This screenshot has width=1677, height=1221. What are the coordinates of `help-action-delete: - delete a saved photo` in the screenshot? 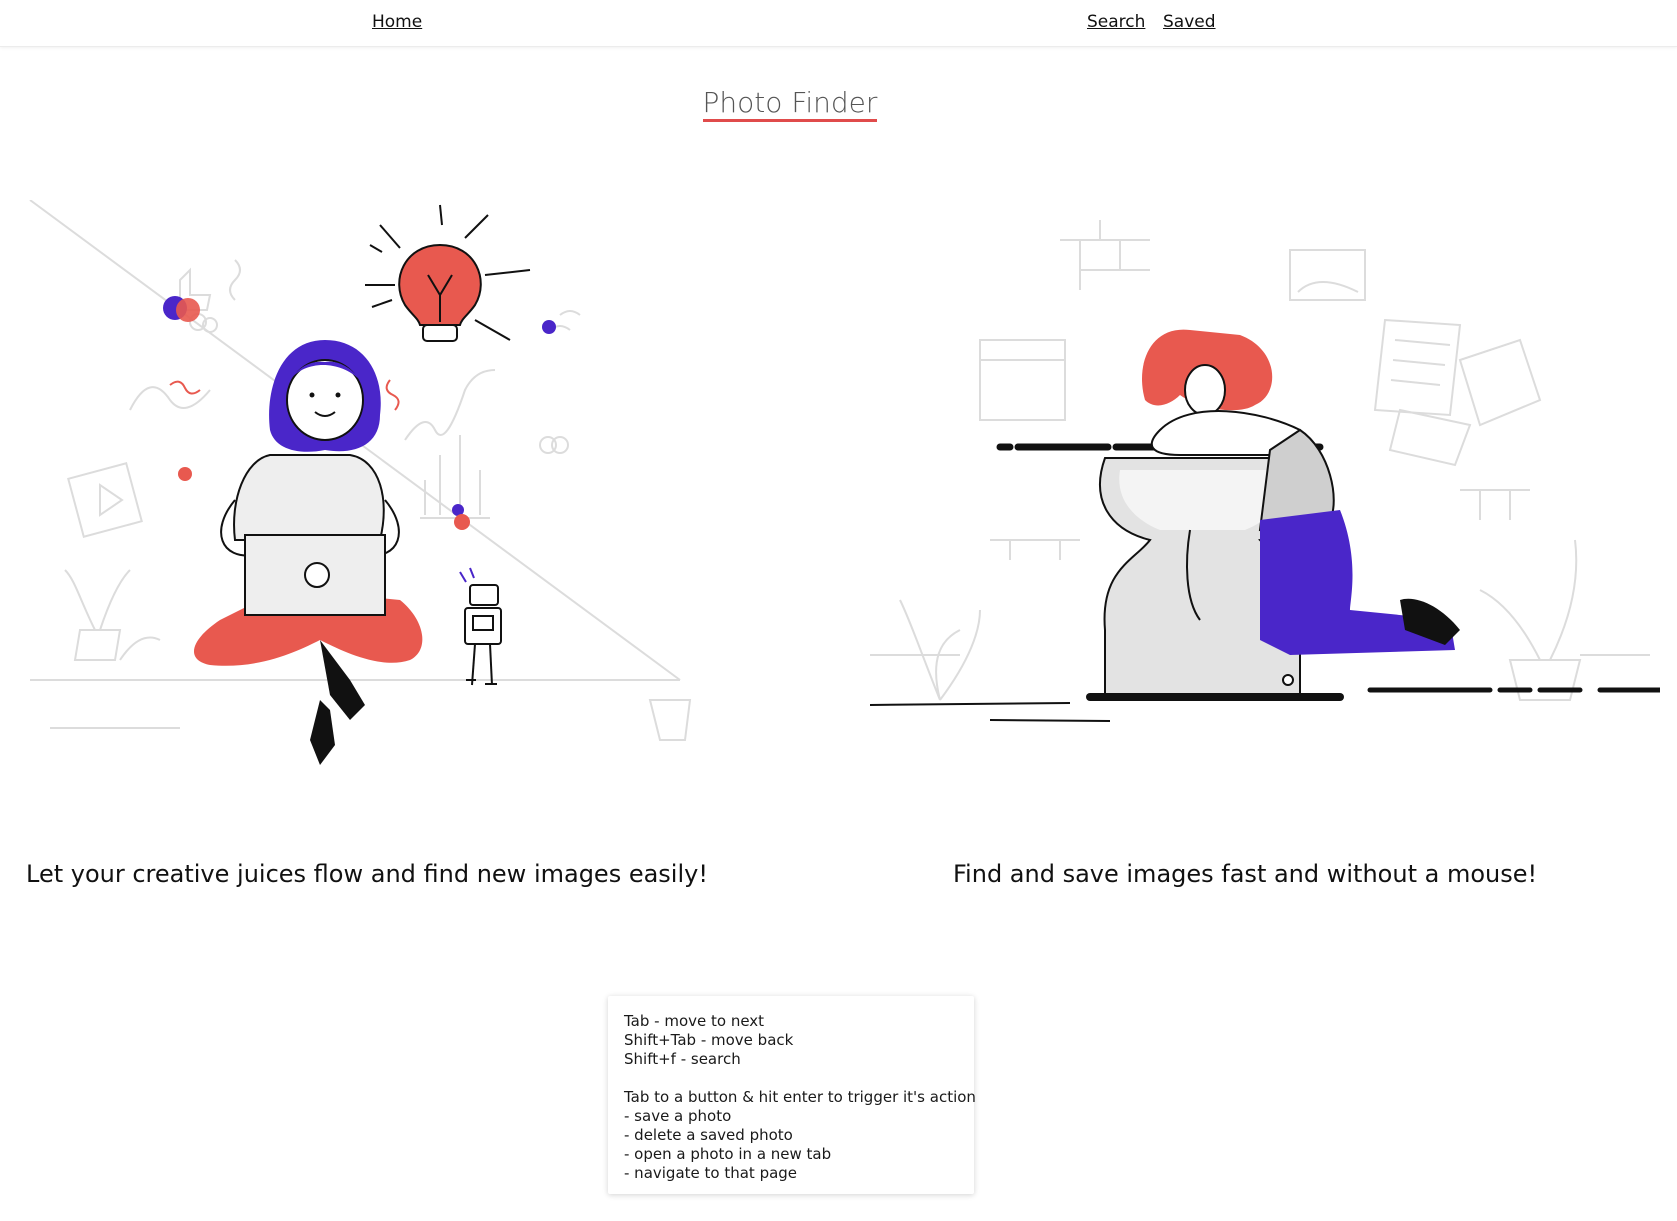 It's located at (708, 1135).